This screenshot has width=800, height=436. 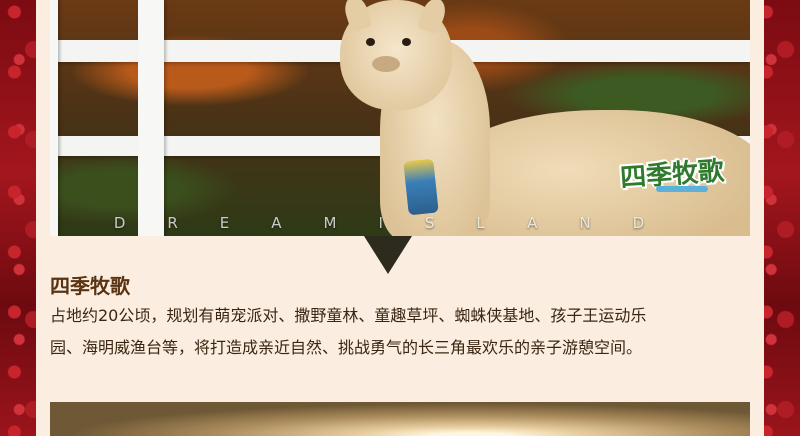 What do you see at coordinates (400, 419) in the screenshot?
I see `next-section-photo` at bounding box center [400, 419].